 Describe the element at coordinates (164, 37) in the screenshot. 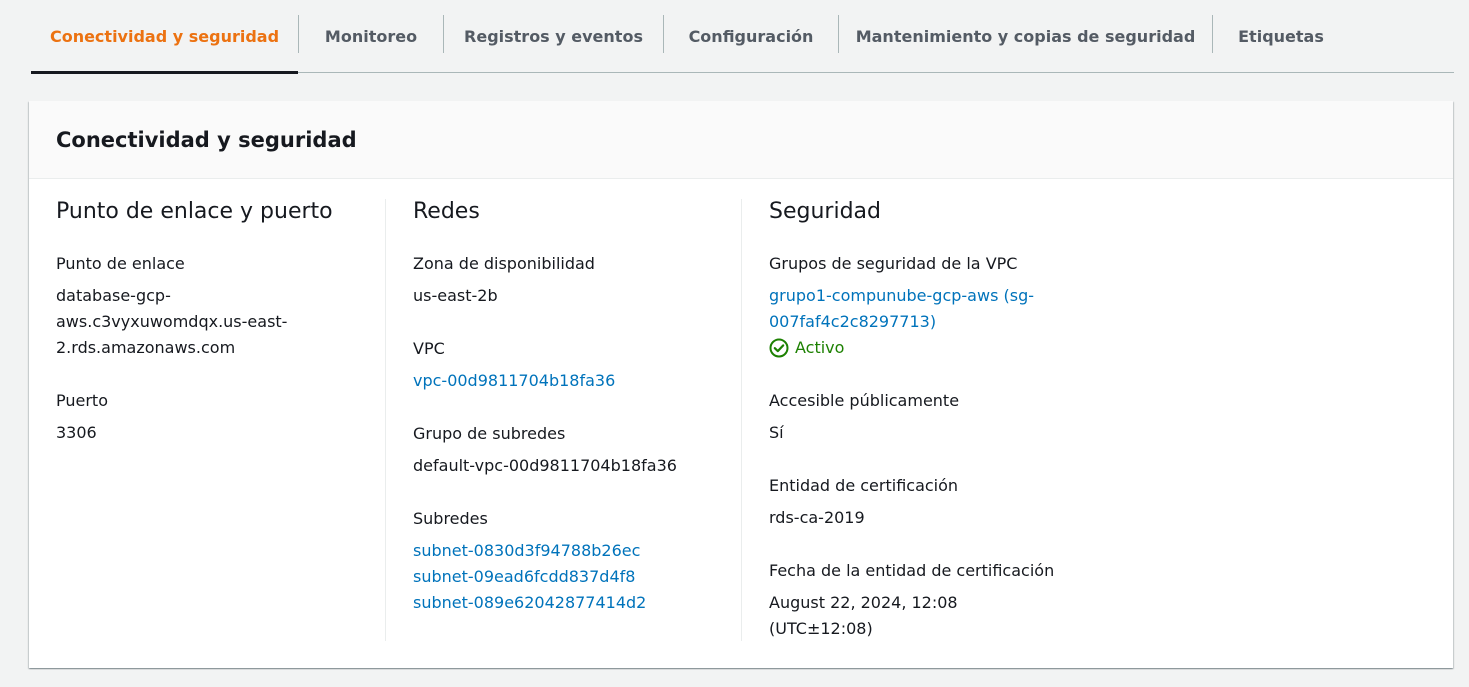

I see `tab-connectivity-security: Conectividad y seguridad` at that location.